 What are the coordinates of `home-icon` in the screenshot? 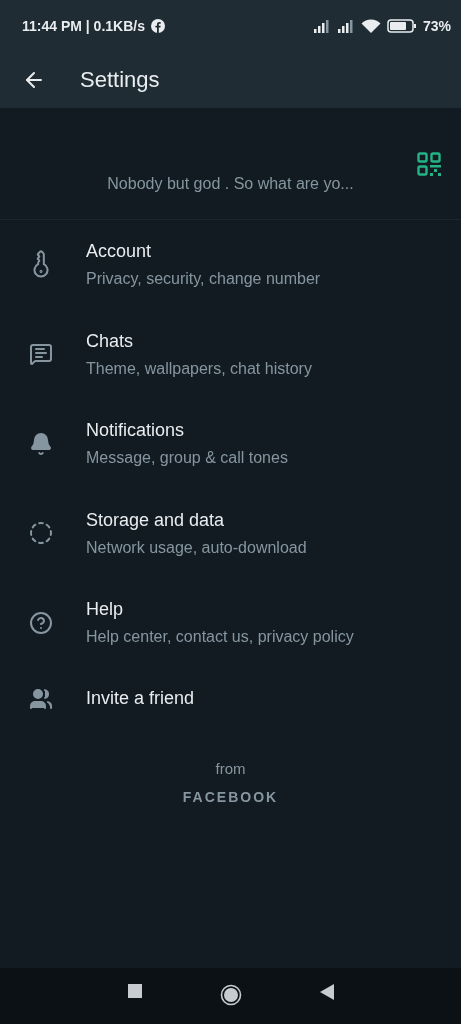 It's located at (230, 995).